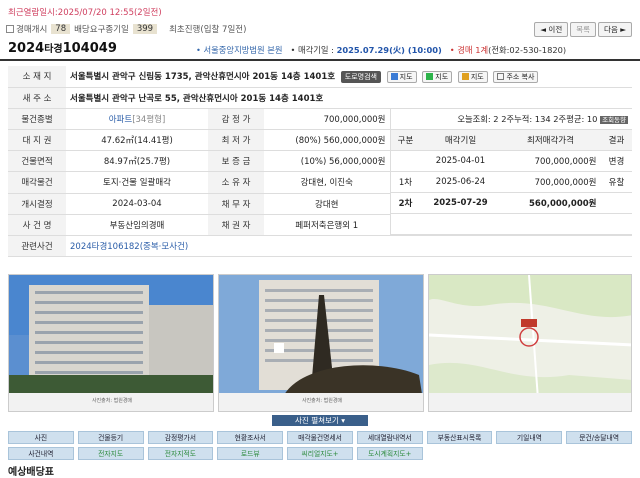 This screenshot has width=640, height=478. What do you see at coordinates (389, 453) in the screenshot?
I see `btn-urban-plan: 도시계획지도+` at bounding box center [389, 453].